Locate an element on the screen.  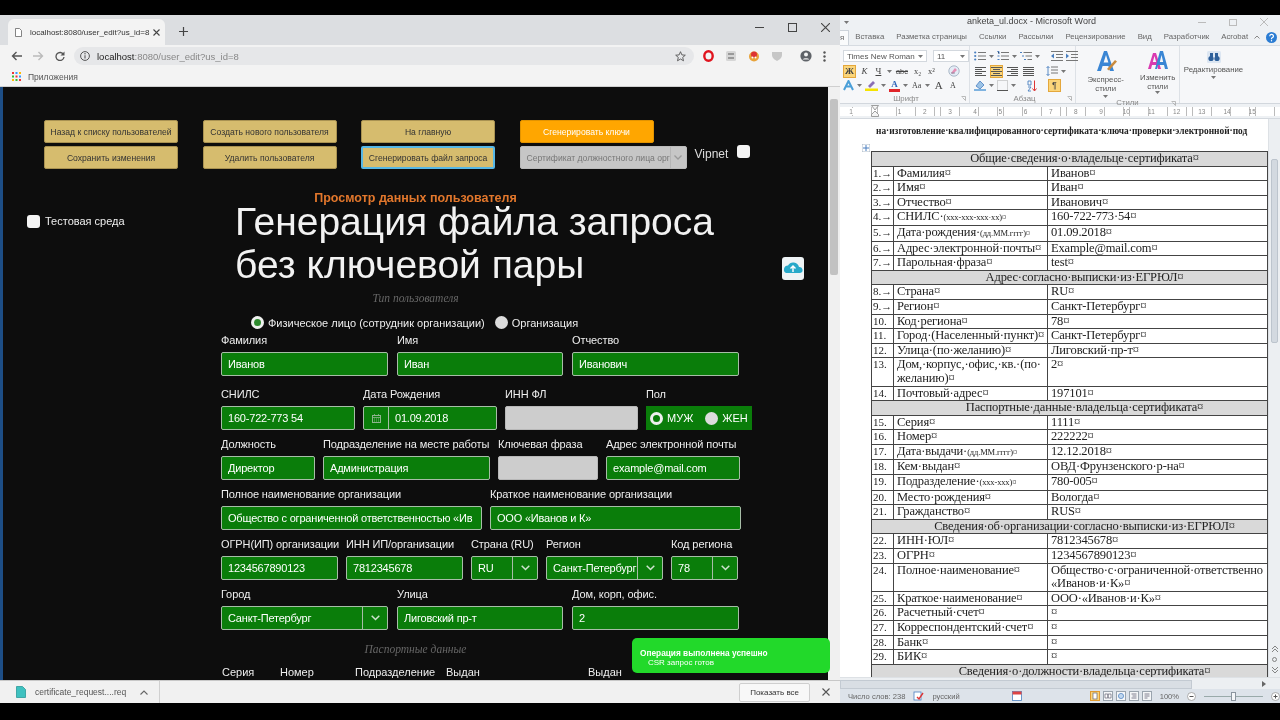
minimize-icon is located at coordinates (759, 27).